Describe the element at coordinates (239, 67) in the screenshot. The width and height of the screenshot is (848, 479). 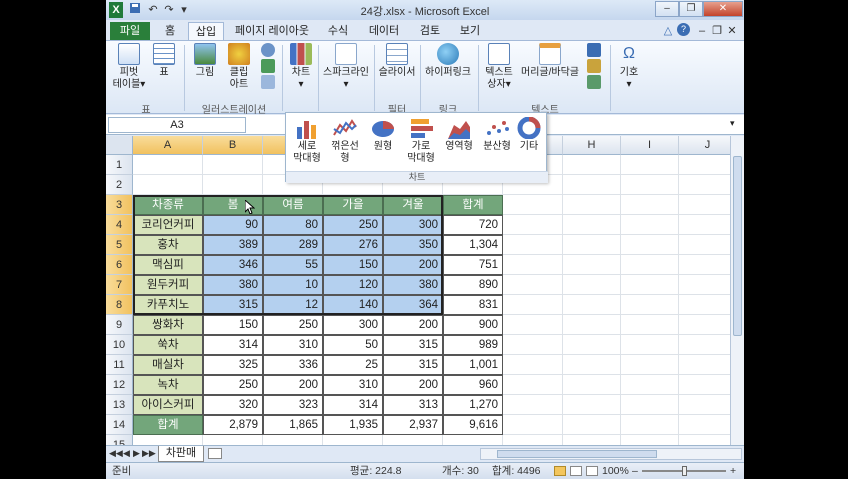
I see `clip-art-button: 클립 아트` at that location.